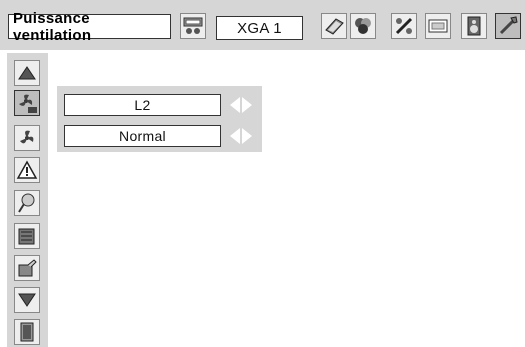 This screenshot has height=347, width=525. I want to click on lamp-button, so click(27, 203).